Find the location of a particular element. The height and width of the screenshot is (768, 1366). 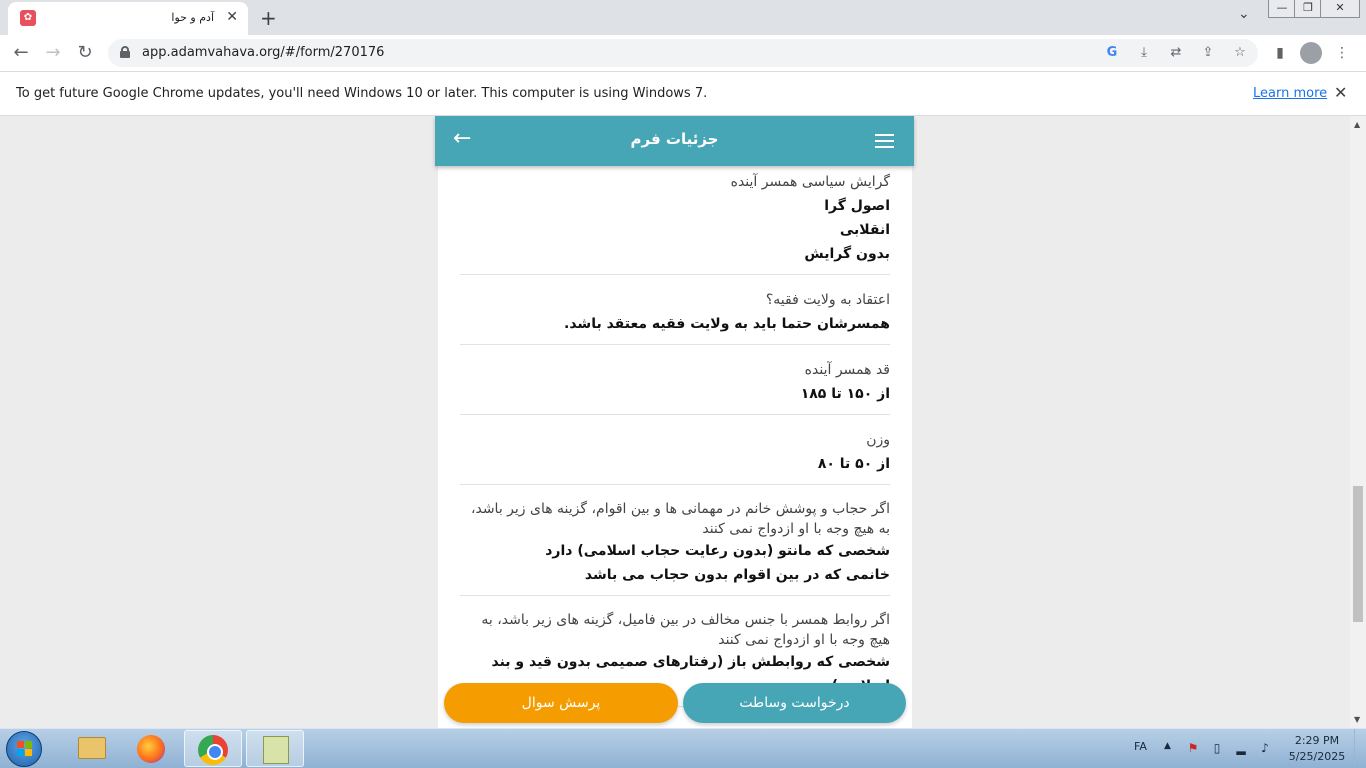

show-desktop-button is located at coordinates (1360, 748).